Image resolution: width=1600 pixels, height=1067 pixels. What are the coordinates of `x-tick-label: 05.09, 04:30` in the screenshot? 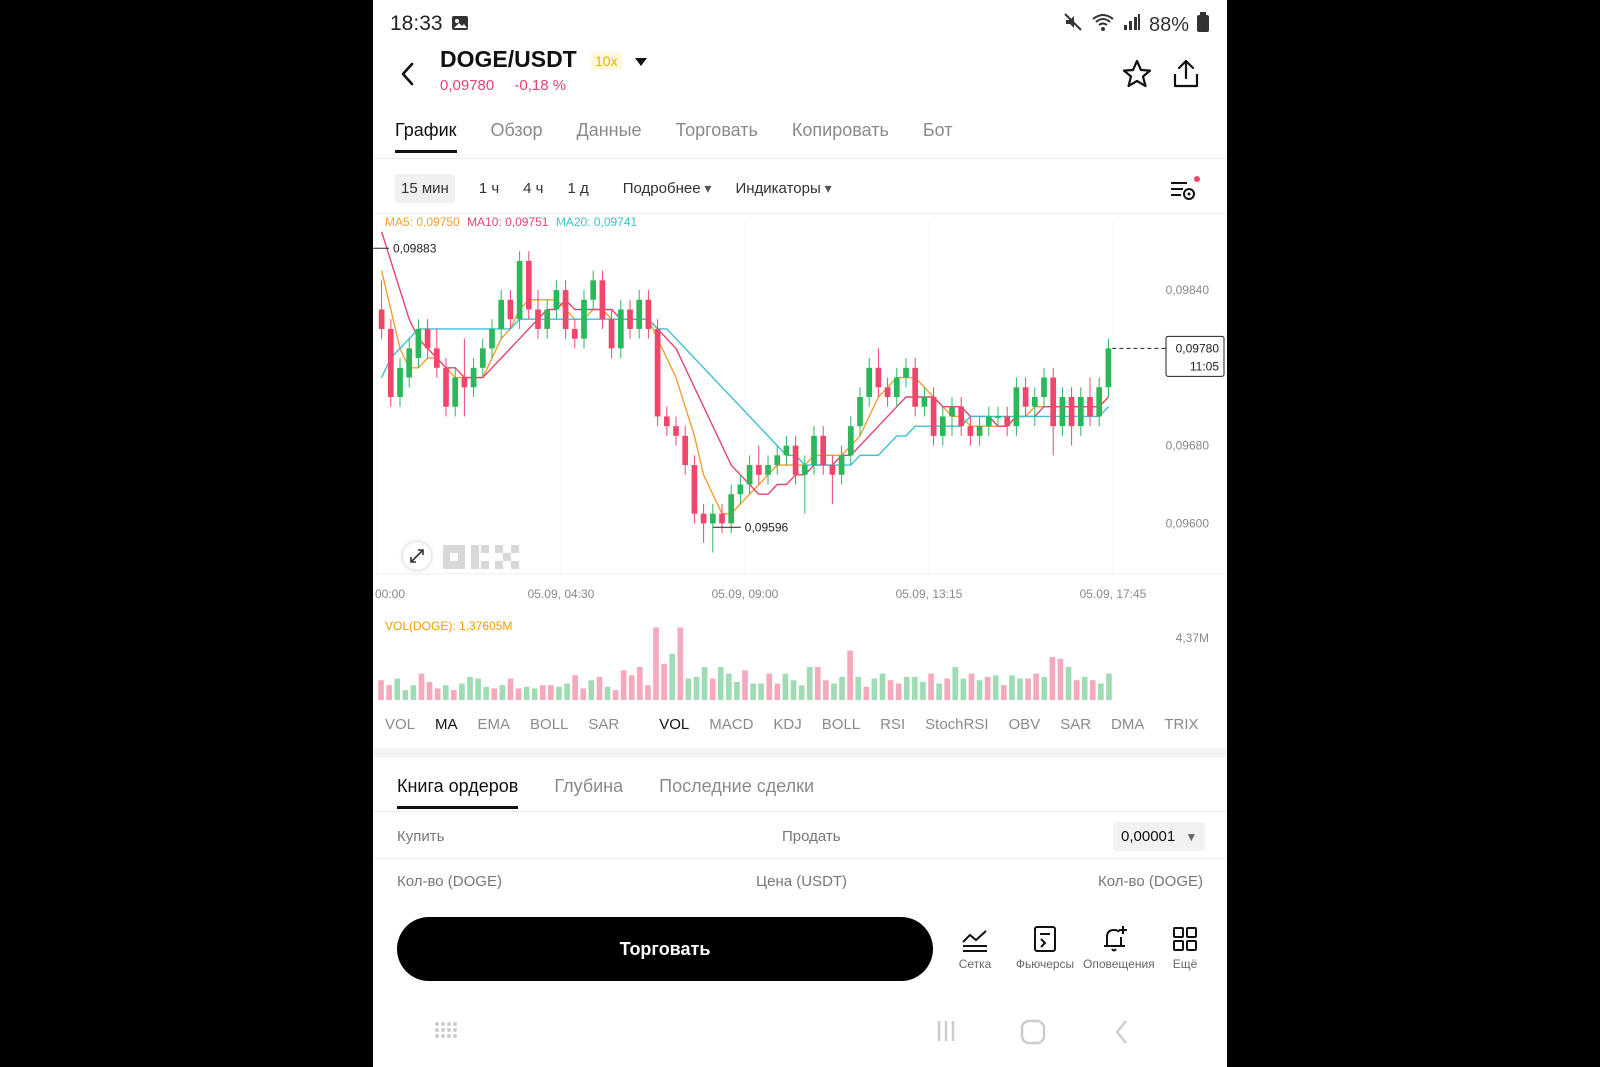 It's located at (561, 594).